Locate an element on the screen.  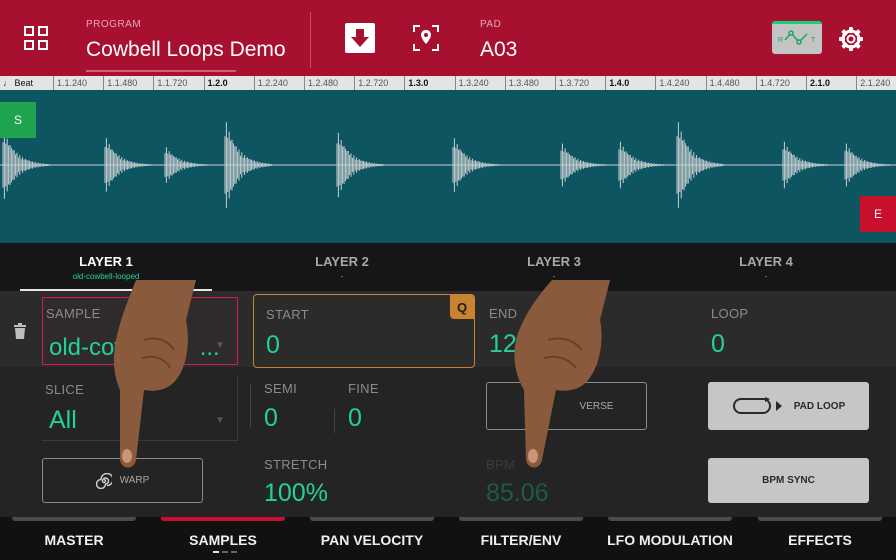
beat-label-text: Beat is located at coordinates (24, 83).